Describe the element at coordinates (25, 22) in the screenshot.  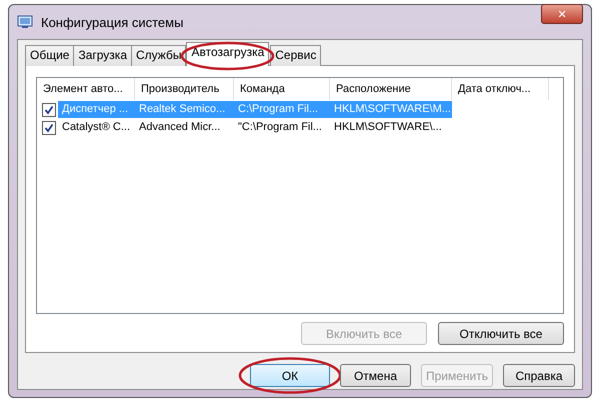
I see `computer-icon` at that location.